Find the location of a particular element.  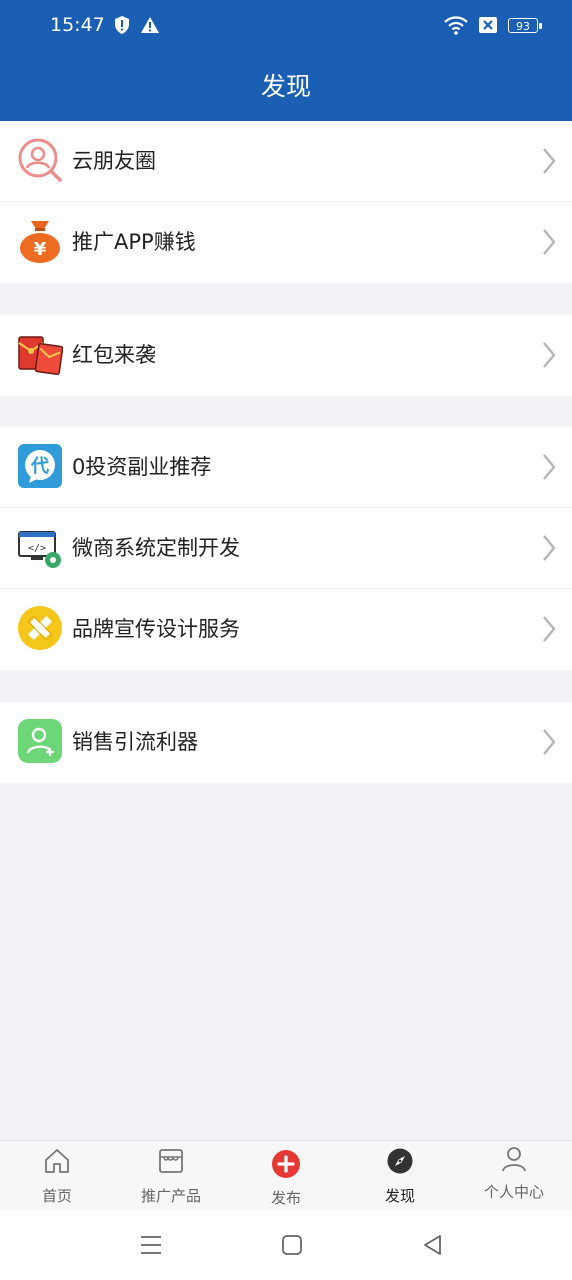

svg-text: 代 is located at coordinates (39, 466).